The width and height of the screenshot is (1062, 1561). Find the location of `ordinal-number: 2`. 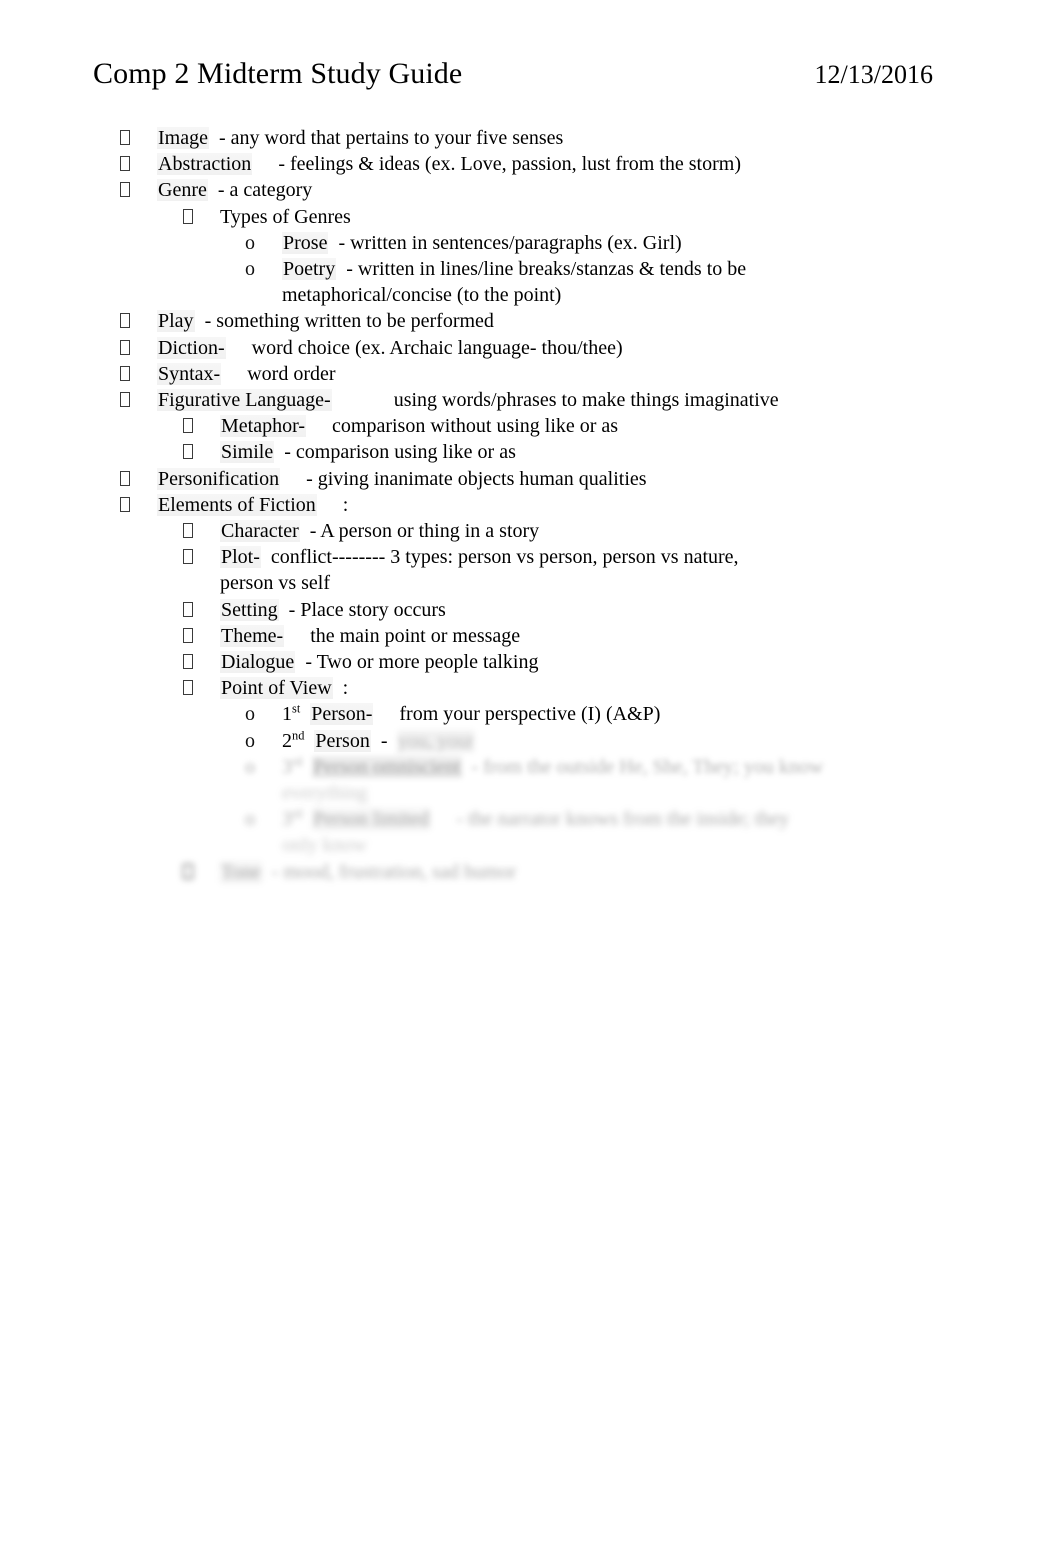

ordinal-number: 2 is located at coordinates (287, 740).